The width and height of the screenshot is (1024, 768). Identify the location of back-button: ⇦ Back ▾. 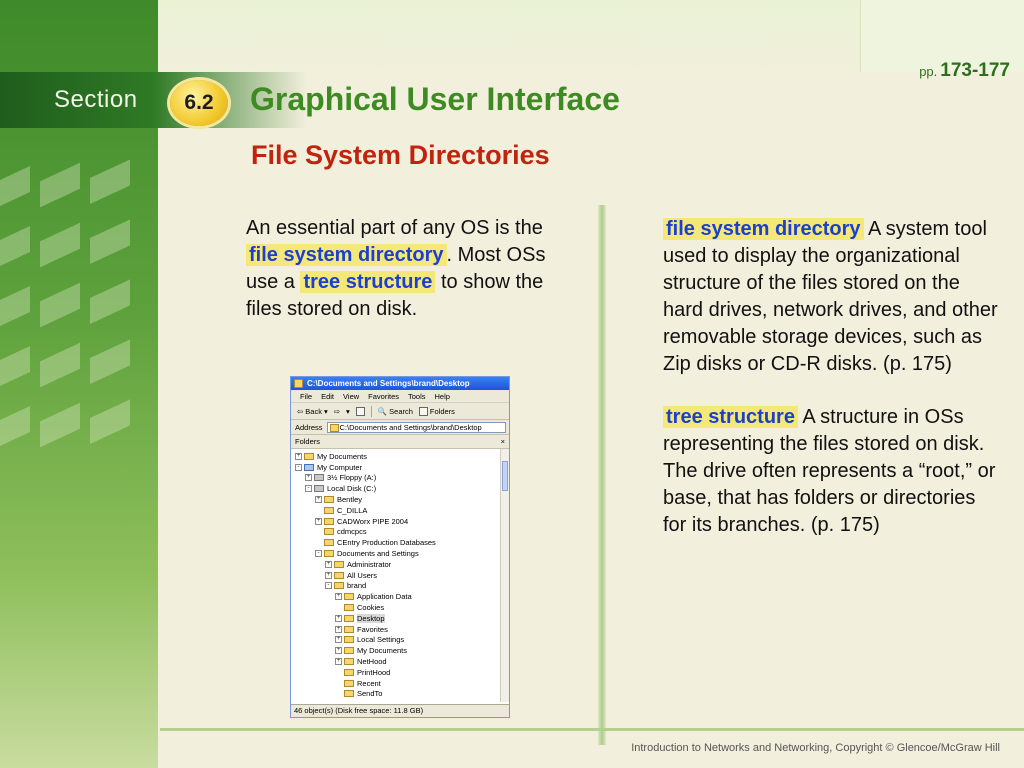
(312, 411).